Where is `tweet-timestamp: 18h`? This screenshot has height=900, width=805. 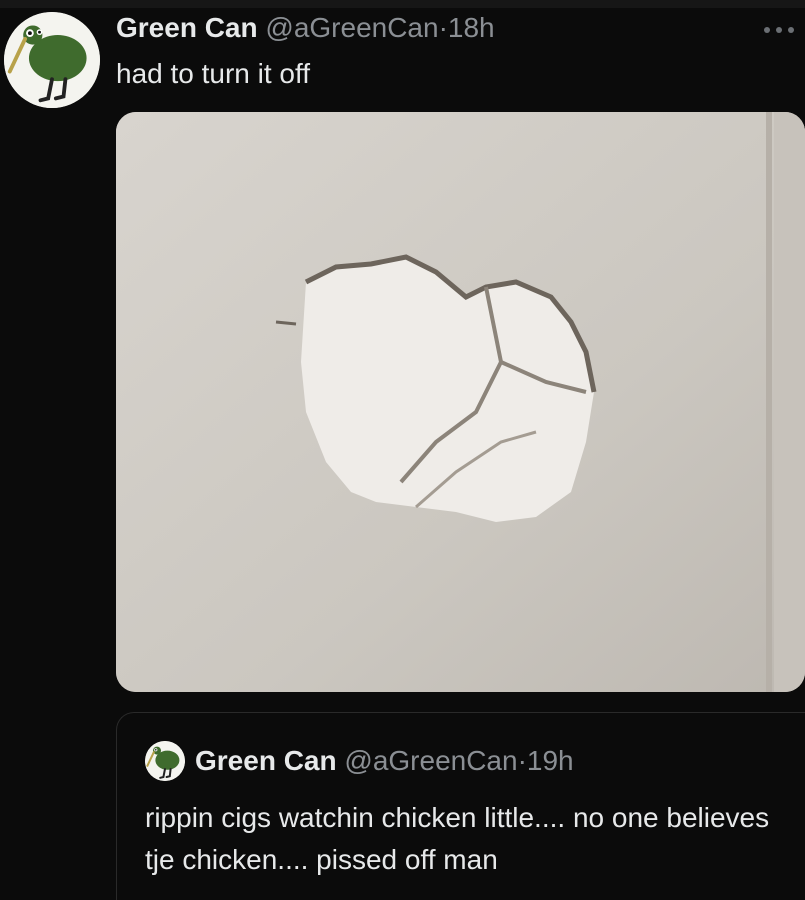
tweet-timestamp: 18h is located at coordinates (471, 27).